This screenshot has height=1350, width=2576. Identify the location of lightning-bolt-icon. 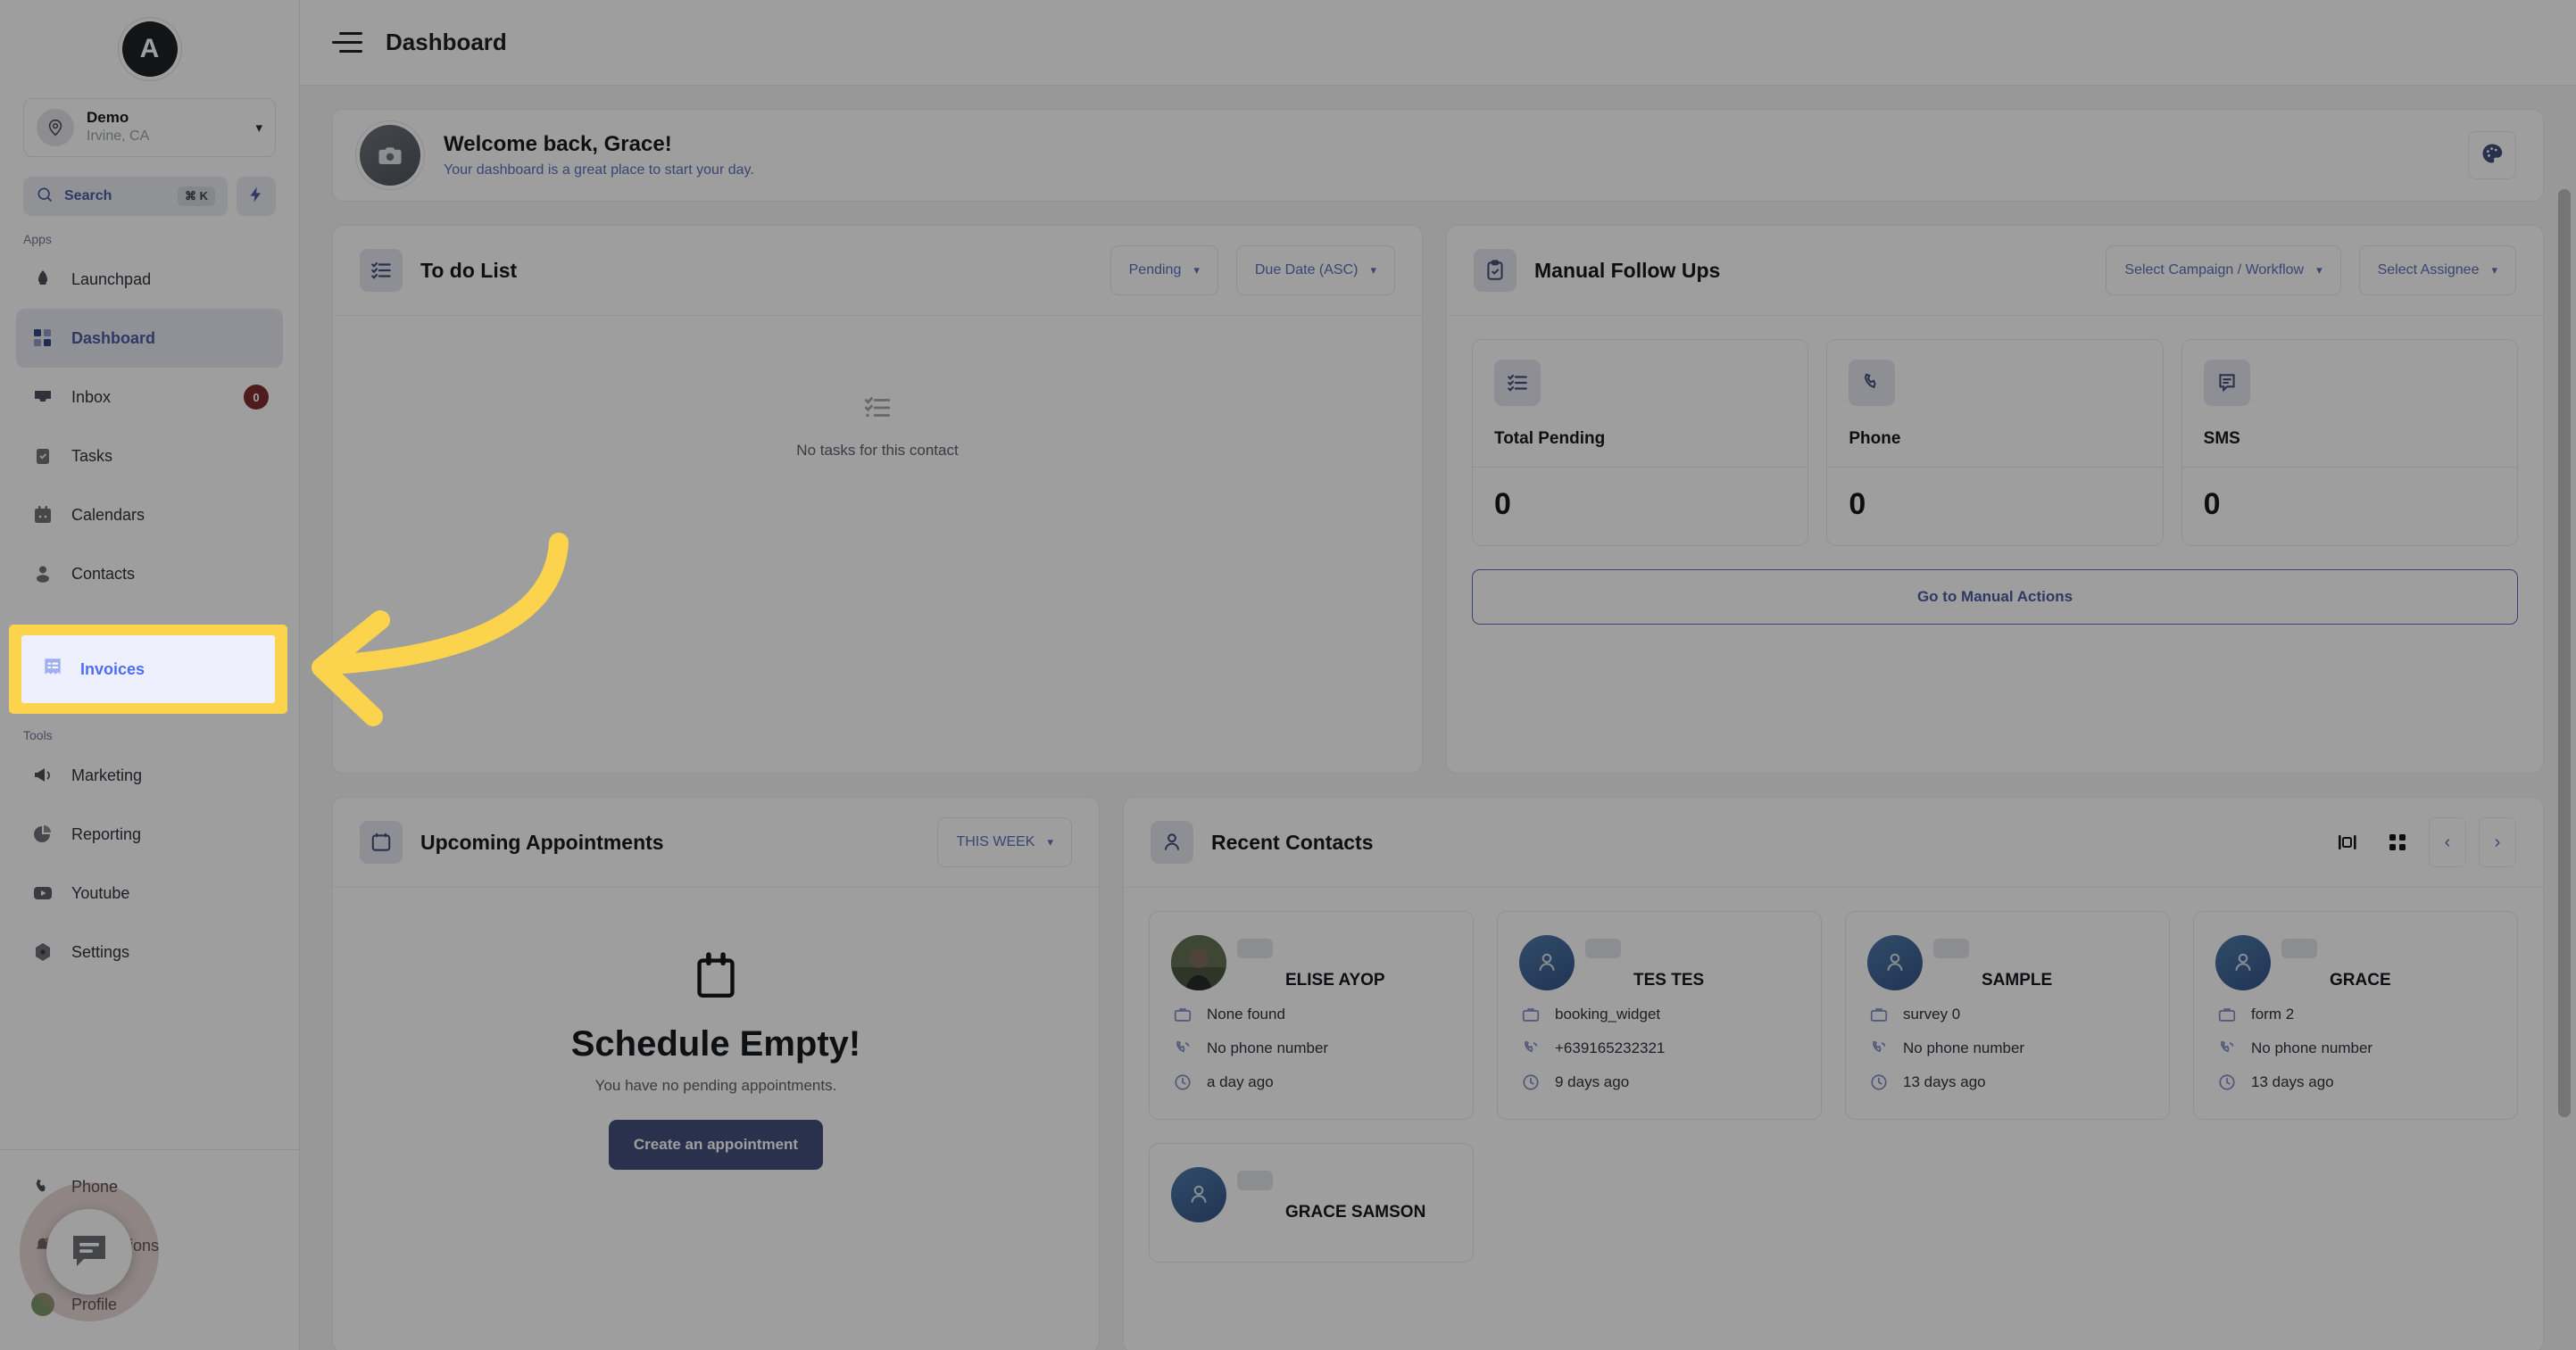
(256, 197).